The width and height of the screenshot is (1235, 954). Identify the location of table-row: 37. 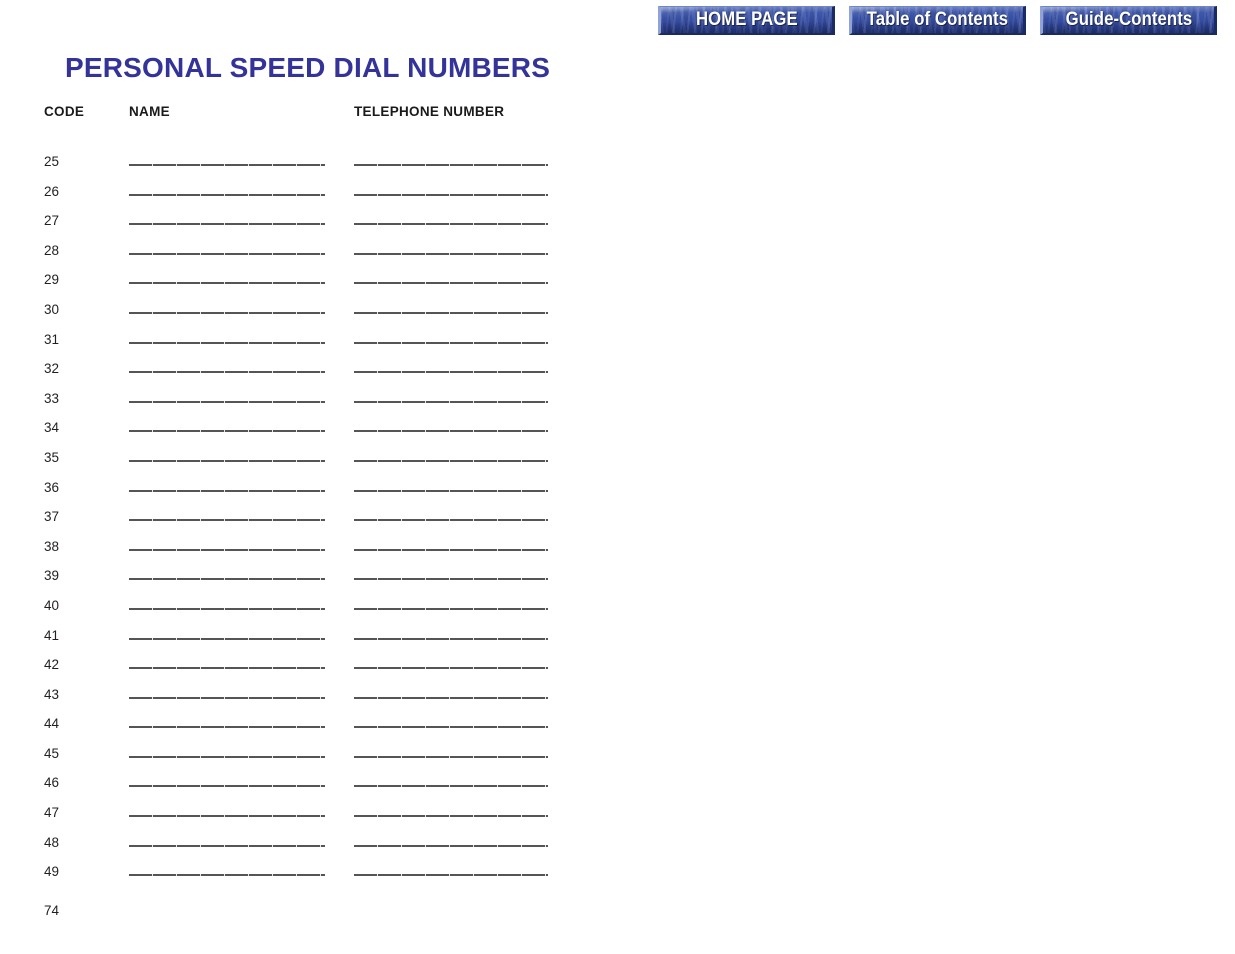
(304, 522).